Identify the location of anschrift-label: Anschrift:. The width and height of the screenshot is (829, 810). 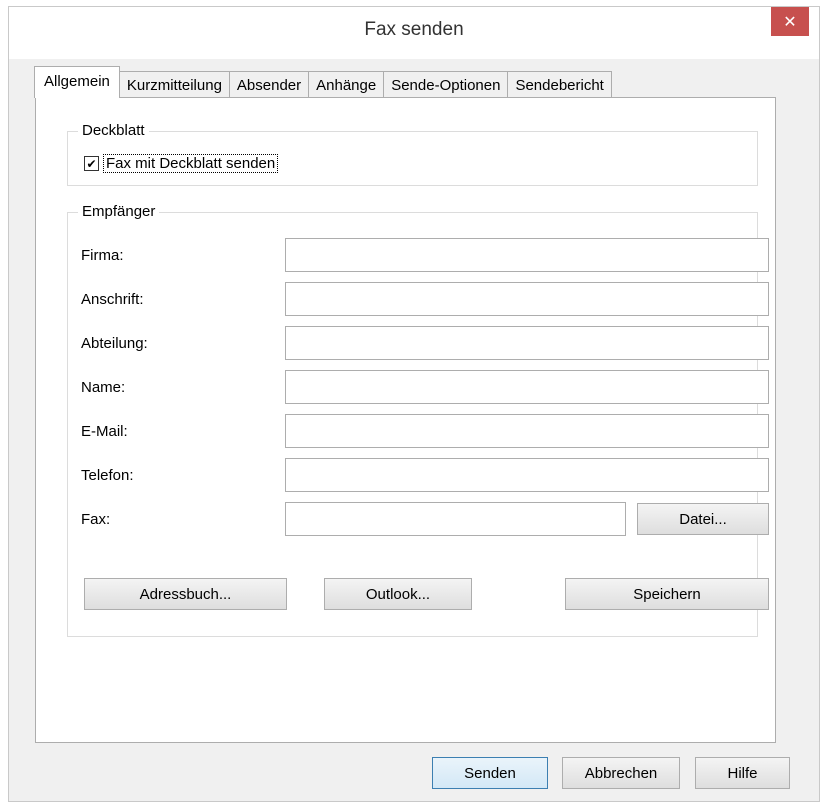
(112, 299).